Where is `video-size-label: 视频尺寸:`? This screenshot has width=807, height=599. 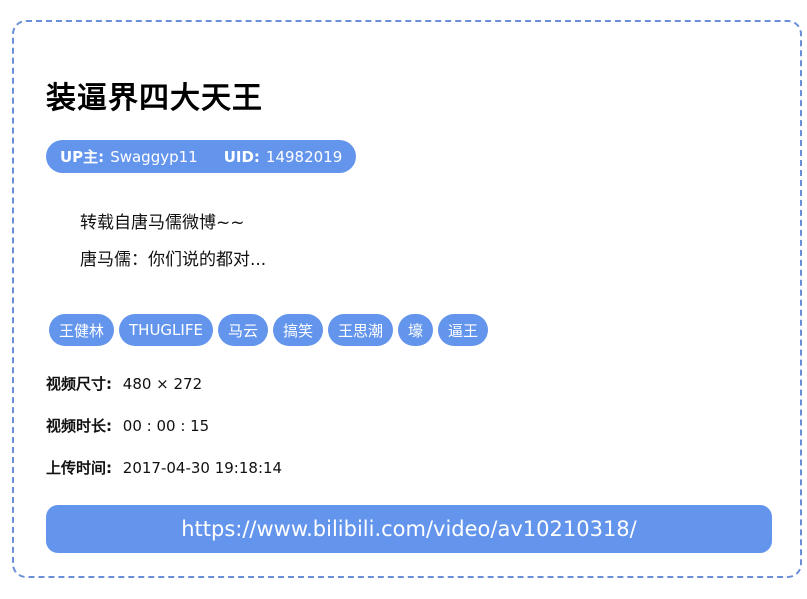 video-size-label: 视频尺寸: is located at coordinates (79, 384).